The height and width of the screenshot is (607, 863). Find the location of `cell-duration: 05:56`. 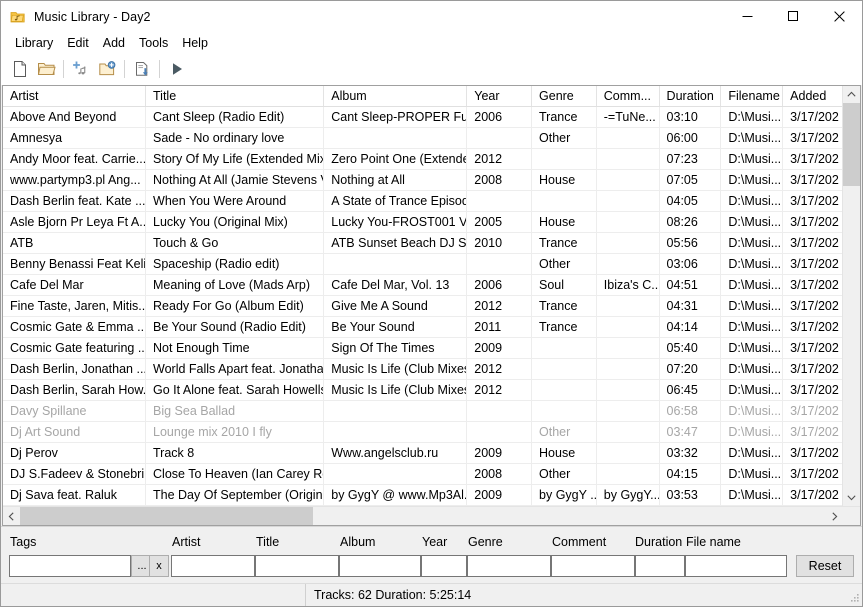

cell-duration: 05:56 is located at coordinates (691, 243).